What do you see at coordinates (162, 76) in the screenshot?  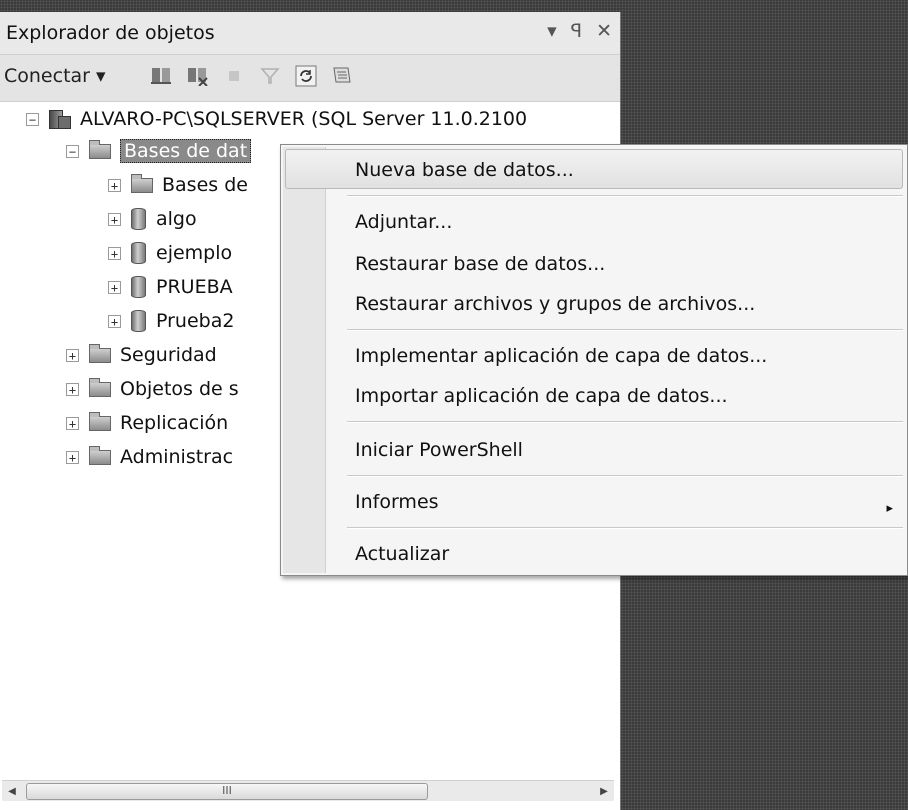 I see `connect-object-icon` at bounding box center [162, 76].